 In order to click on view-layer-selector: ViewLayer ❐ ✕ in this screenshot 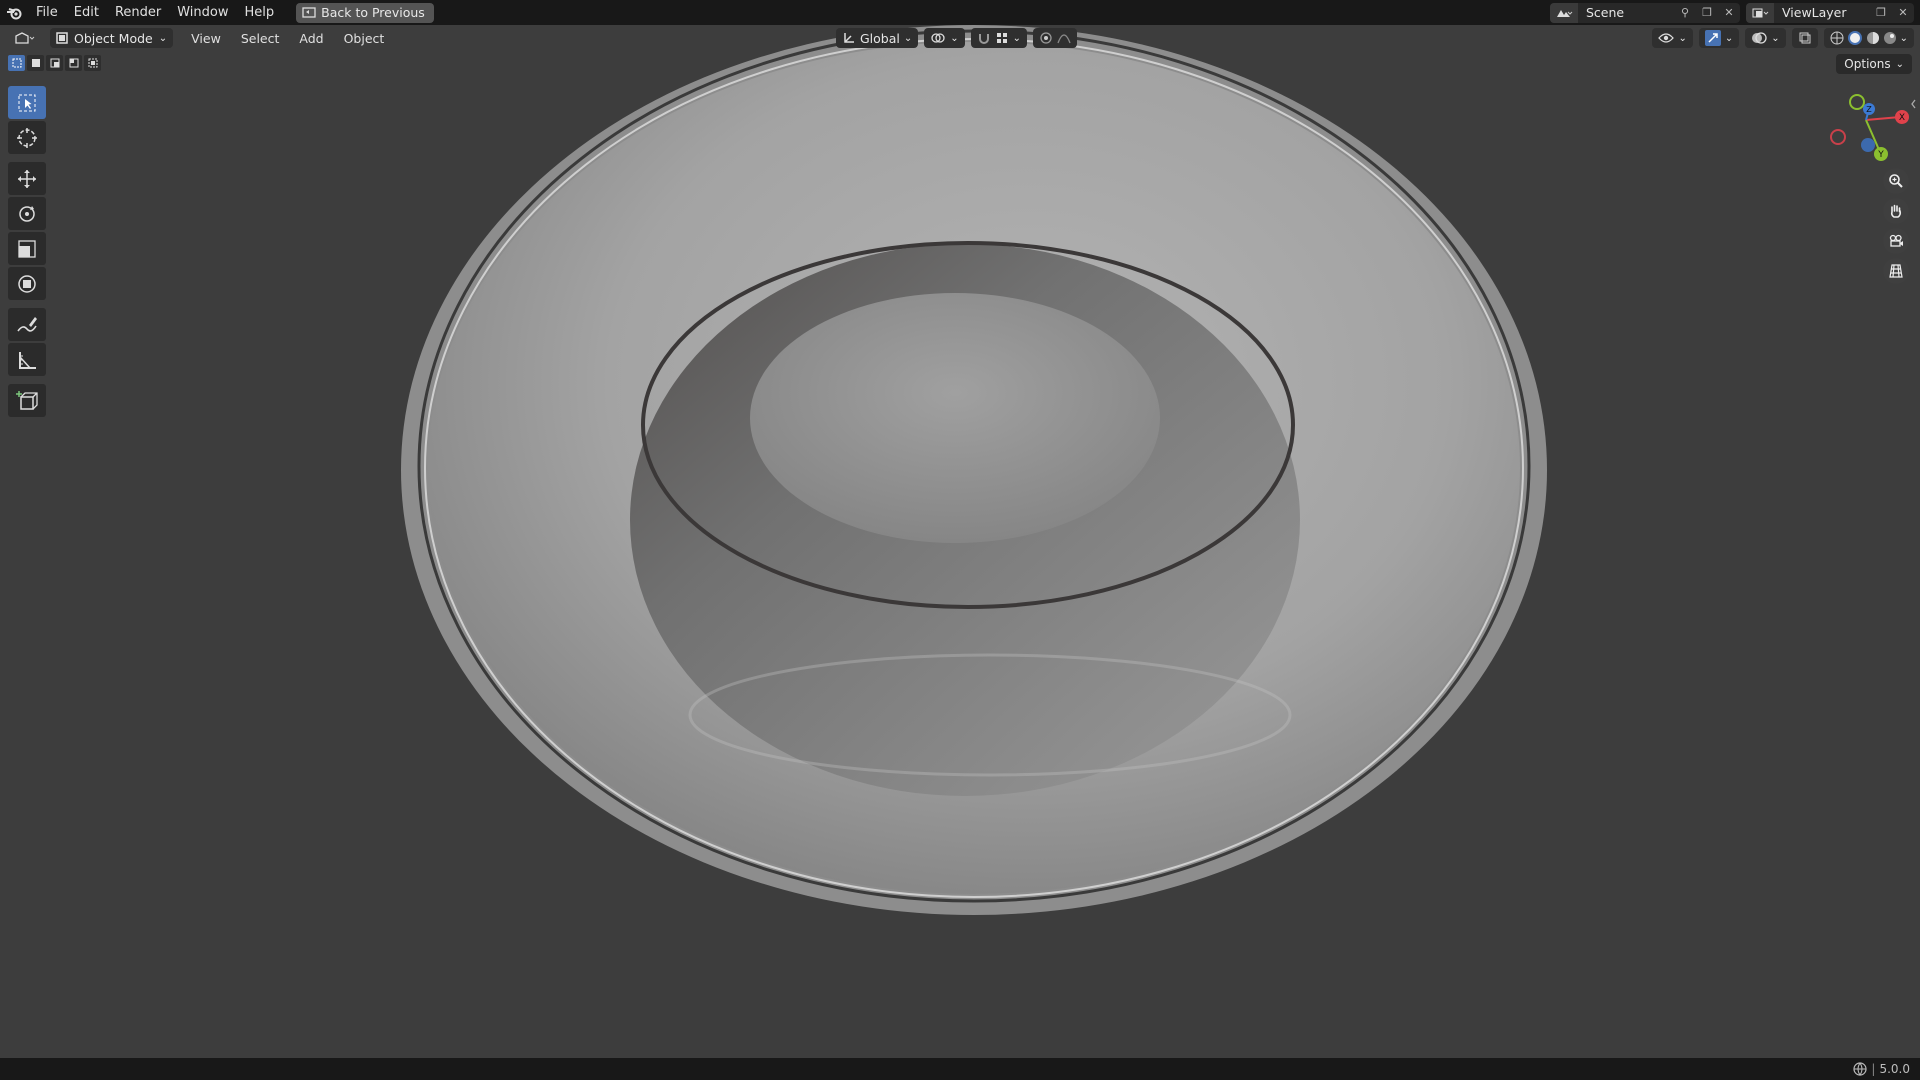, I will do `click(1830, 12)`.